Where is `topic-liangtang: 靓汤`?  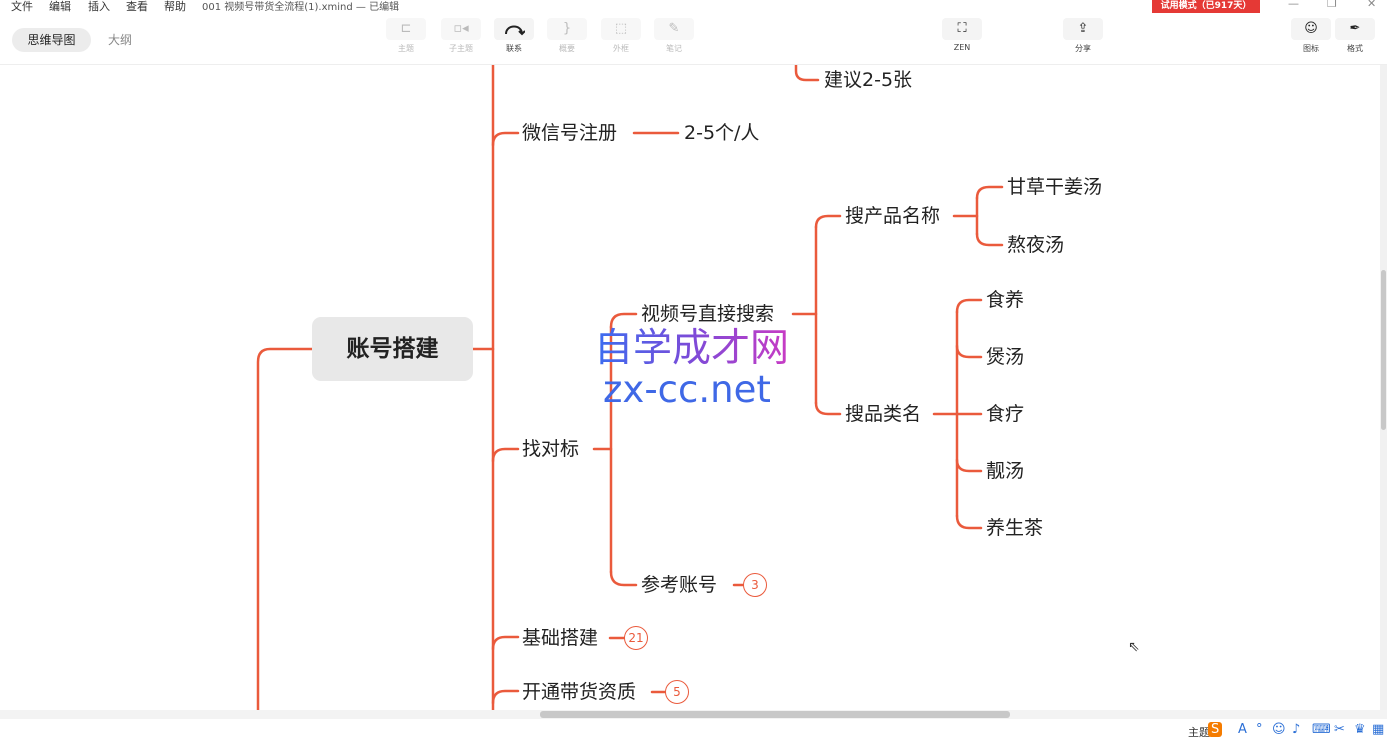
topic-liangtang: 靓汤 is located at coordinates (1005, 471).